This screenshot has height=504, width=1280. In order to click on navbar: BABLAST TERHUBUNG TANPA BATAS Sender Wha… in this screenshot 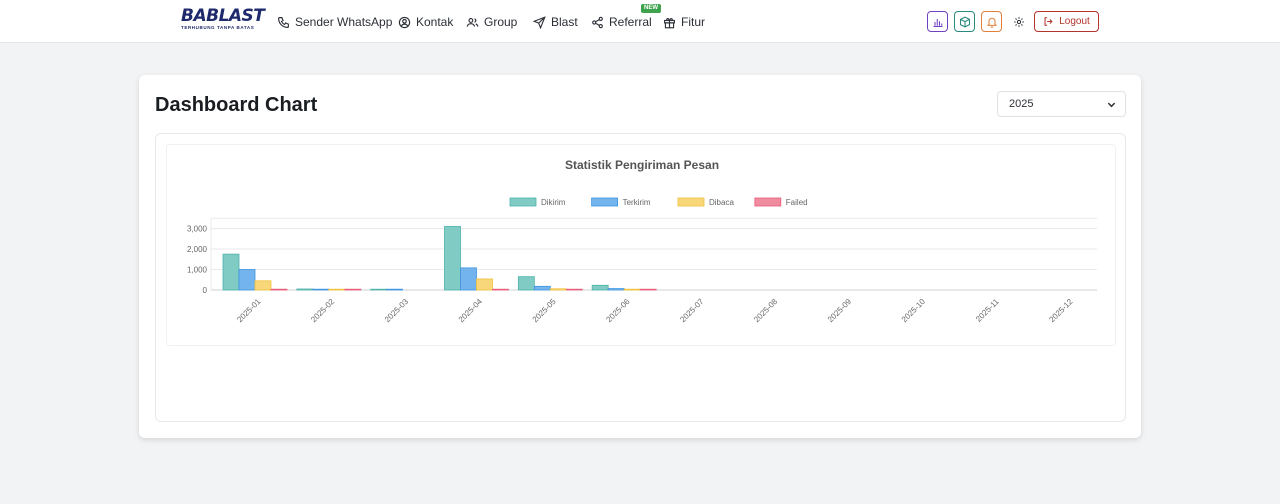, I will do `click(640, 21)`.